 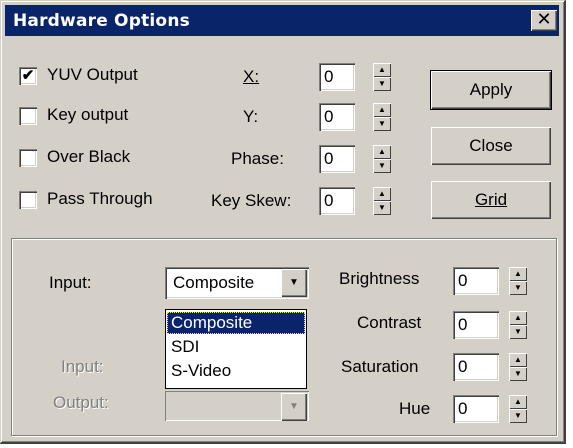 I want to click on title-bar: Hardware Options ✕, so click(x=282, y=20).